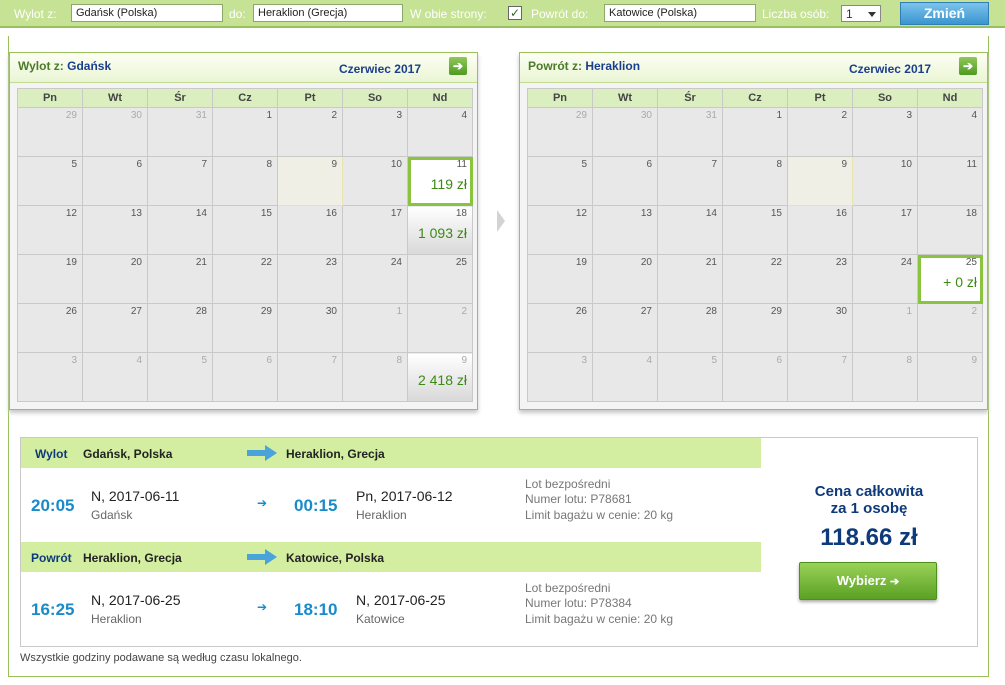 The height and width of the screenshot is (685, 1005). I want to click on roundtrip-checkbox: ✓, so click(515, 13).